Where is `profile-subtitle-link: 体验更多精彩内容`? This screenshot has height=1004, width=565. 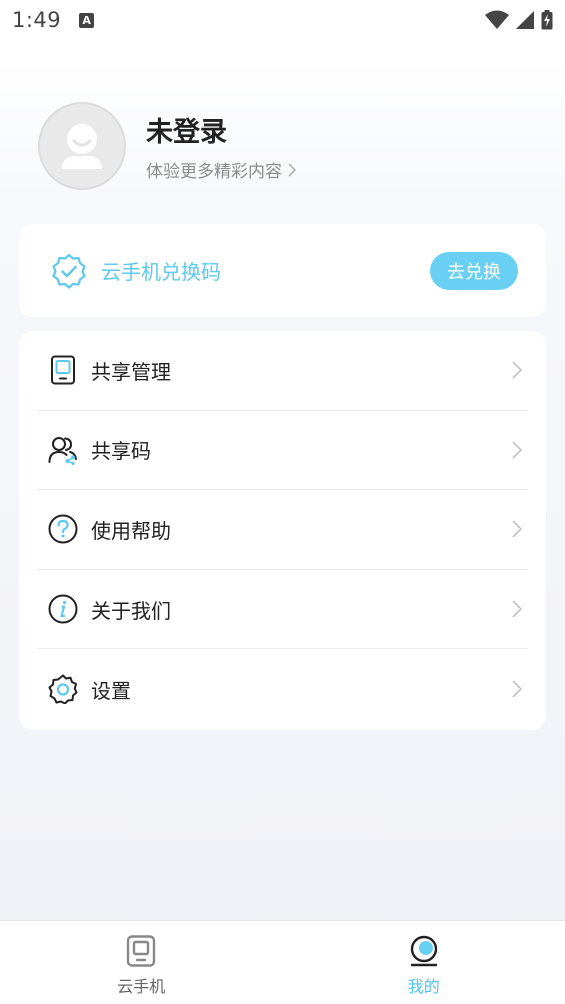
profile-subtitle-link: 体验更多精彩内容 is located at coordinates (221, 169).